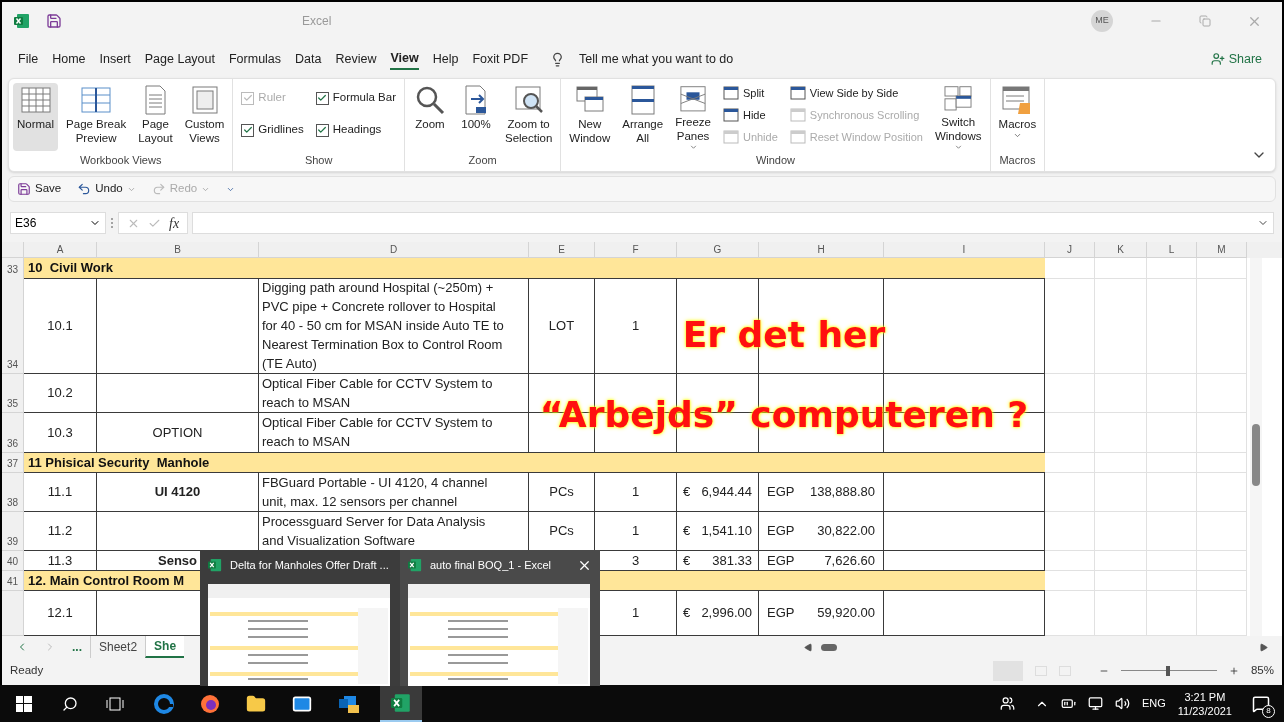 Image resolution: width=1284 pixels, height=722 pixels. What do you see at coordinates (13, 433) in the screenshot?
I see `row-header: 36` at bounding box center [13, 433].